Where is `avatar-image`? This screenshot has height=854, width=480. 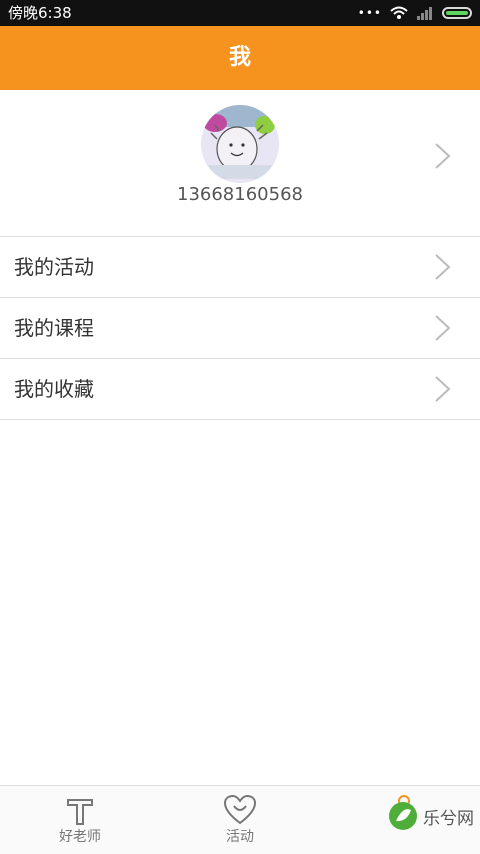 avatar-image is located at coordinates (240, 144).